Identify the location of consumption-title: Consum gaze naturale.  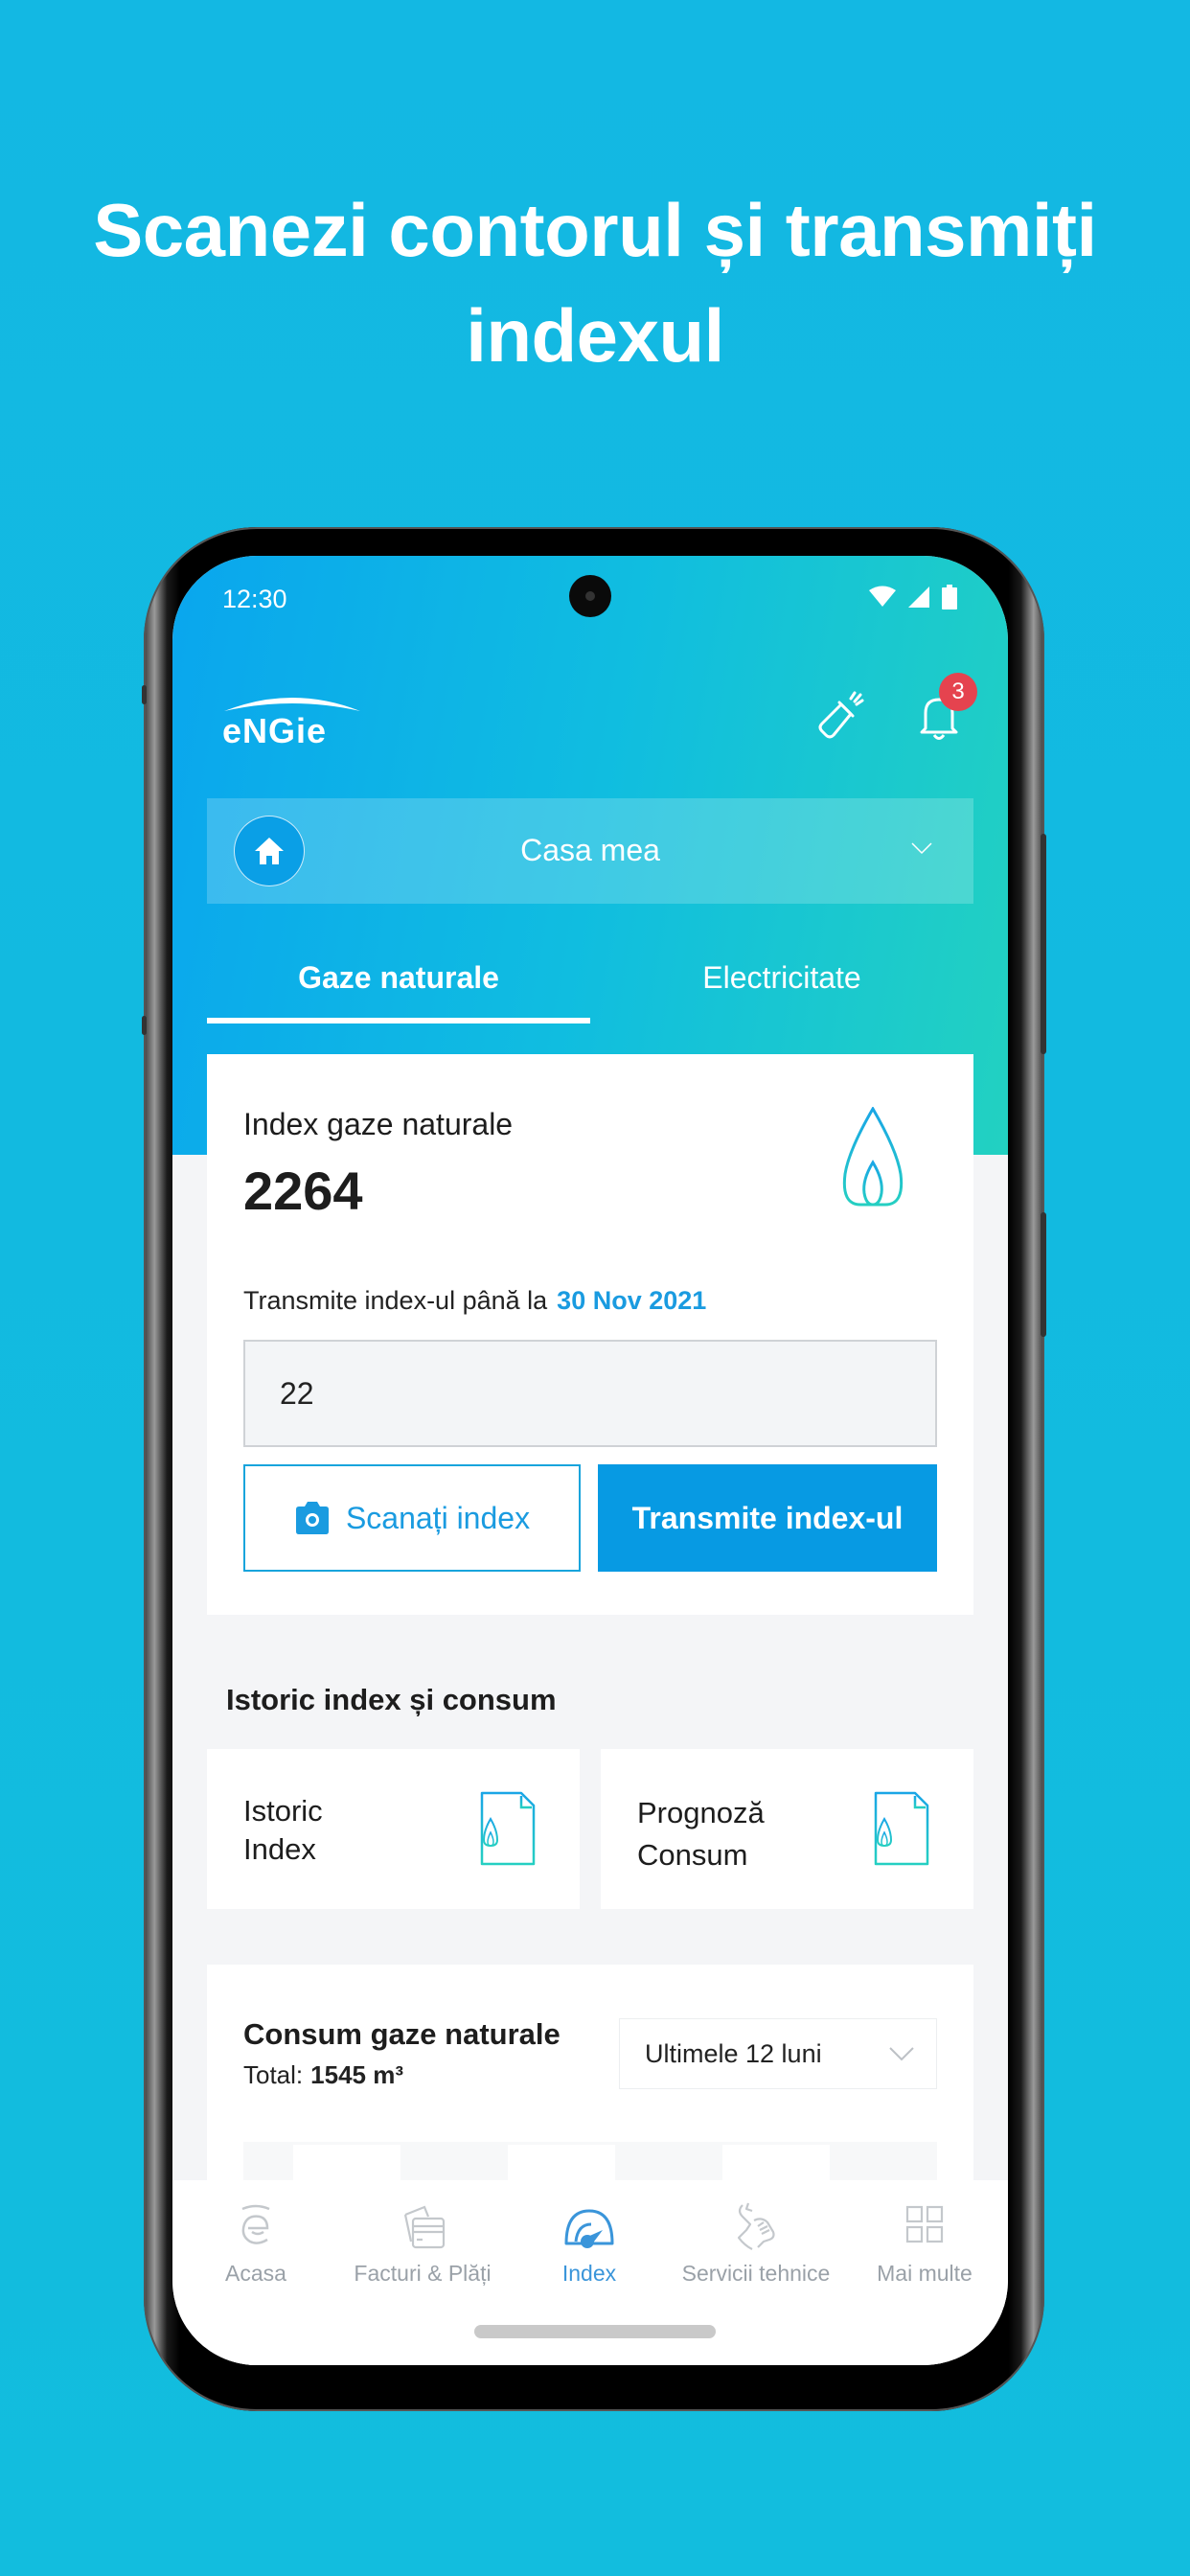
(402, 2034).